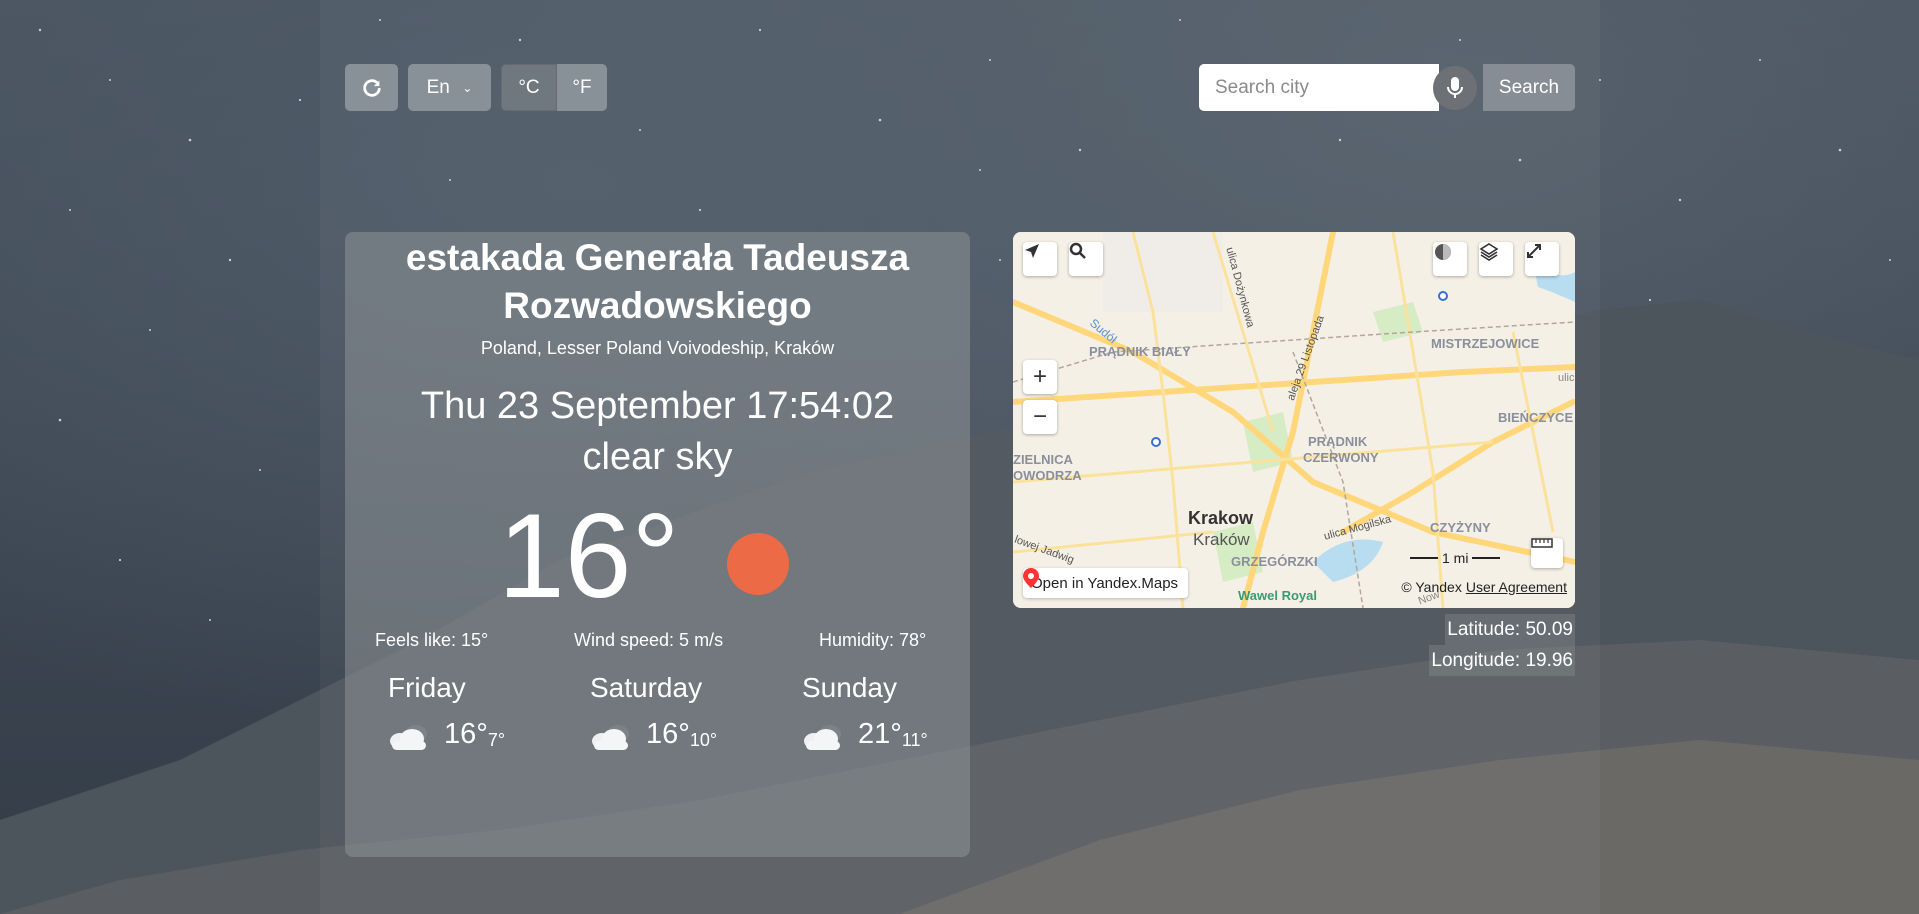 Image resolution: width=1919 pixels, height=914 pixels. What do you see at coordinates (1536, 417) in the screenshot?
I see `map-label: BIEŃCZYCE` at bounding box center [1536, 417].